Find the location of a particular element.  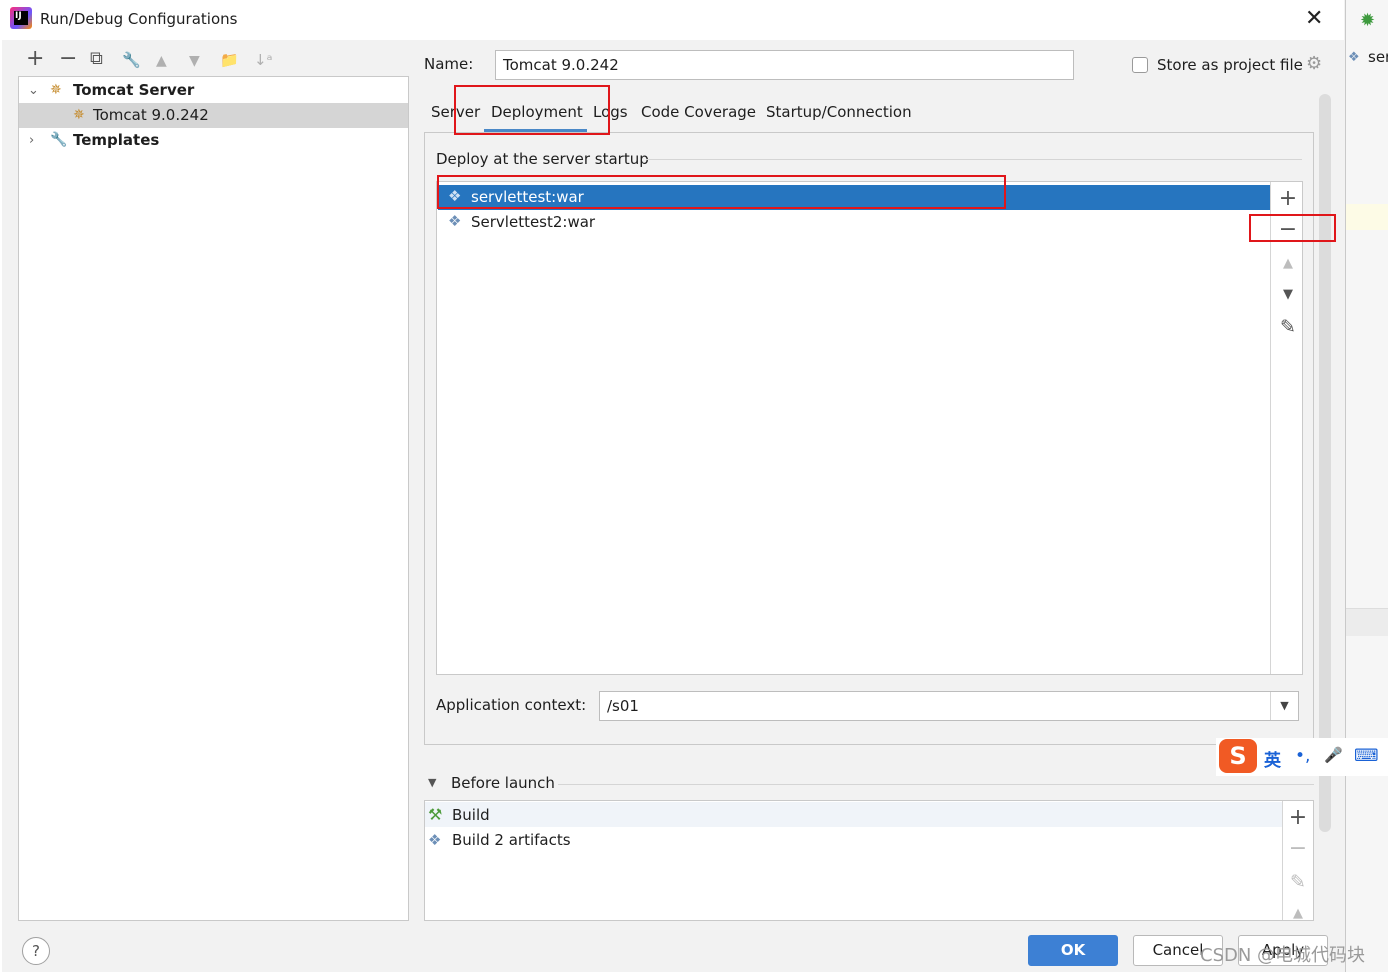

hammer-icon: ⚒ is located at coordinates (435, 814).